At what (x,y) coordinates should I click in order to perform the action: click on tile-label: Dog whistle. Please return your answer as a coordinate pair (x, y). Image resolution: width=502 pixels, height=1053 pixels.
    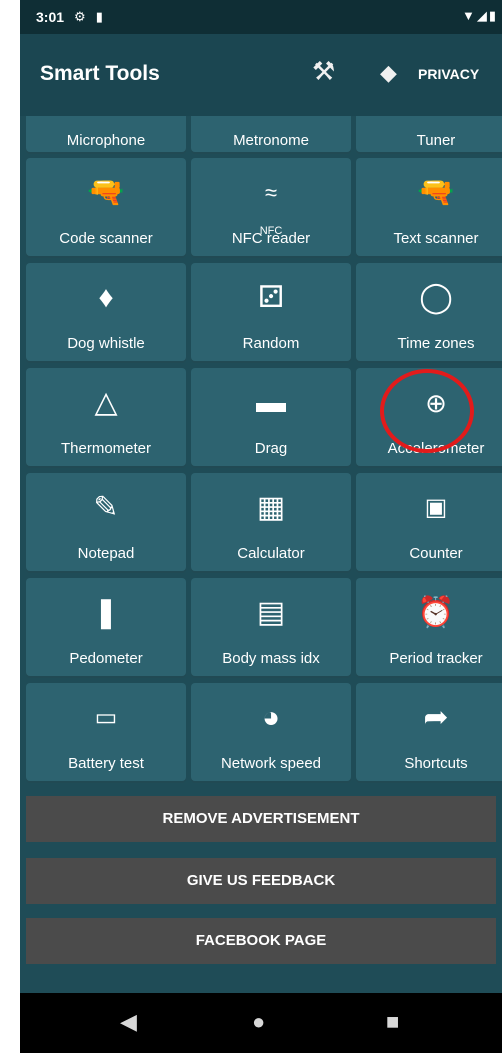
    Looking at the image, I should click on (106, 343).